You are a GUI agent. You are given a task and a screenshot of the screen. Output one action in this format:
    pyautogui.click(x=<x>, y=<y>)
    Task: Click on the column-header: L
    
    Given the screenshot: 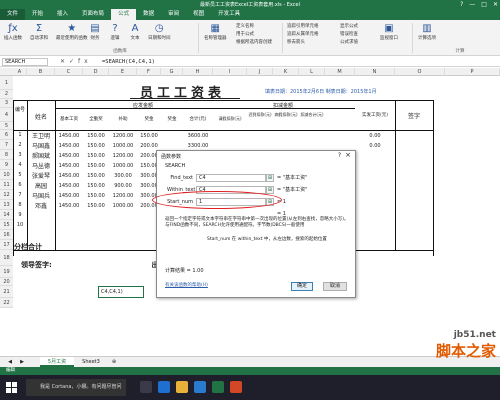 What is the action you would take?
    pyautogui.click(x=312, y=72)
    